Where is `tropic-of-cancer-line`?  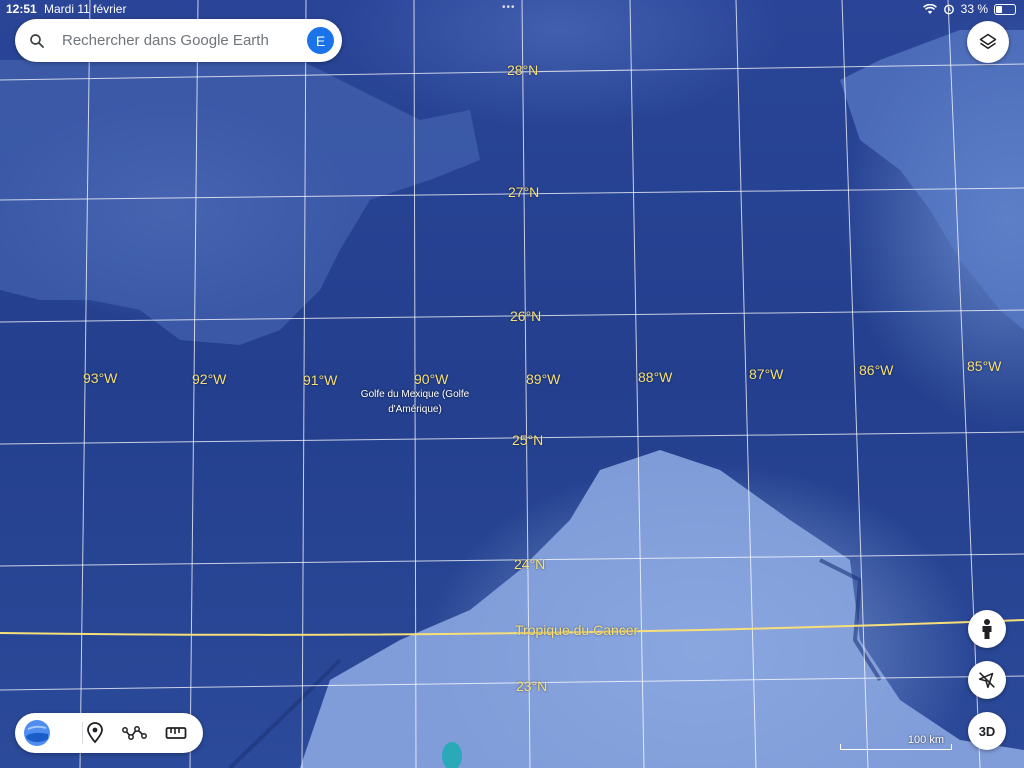
tropic-of-cancer-line is located at coordinates (512, 627).